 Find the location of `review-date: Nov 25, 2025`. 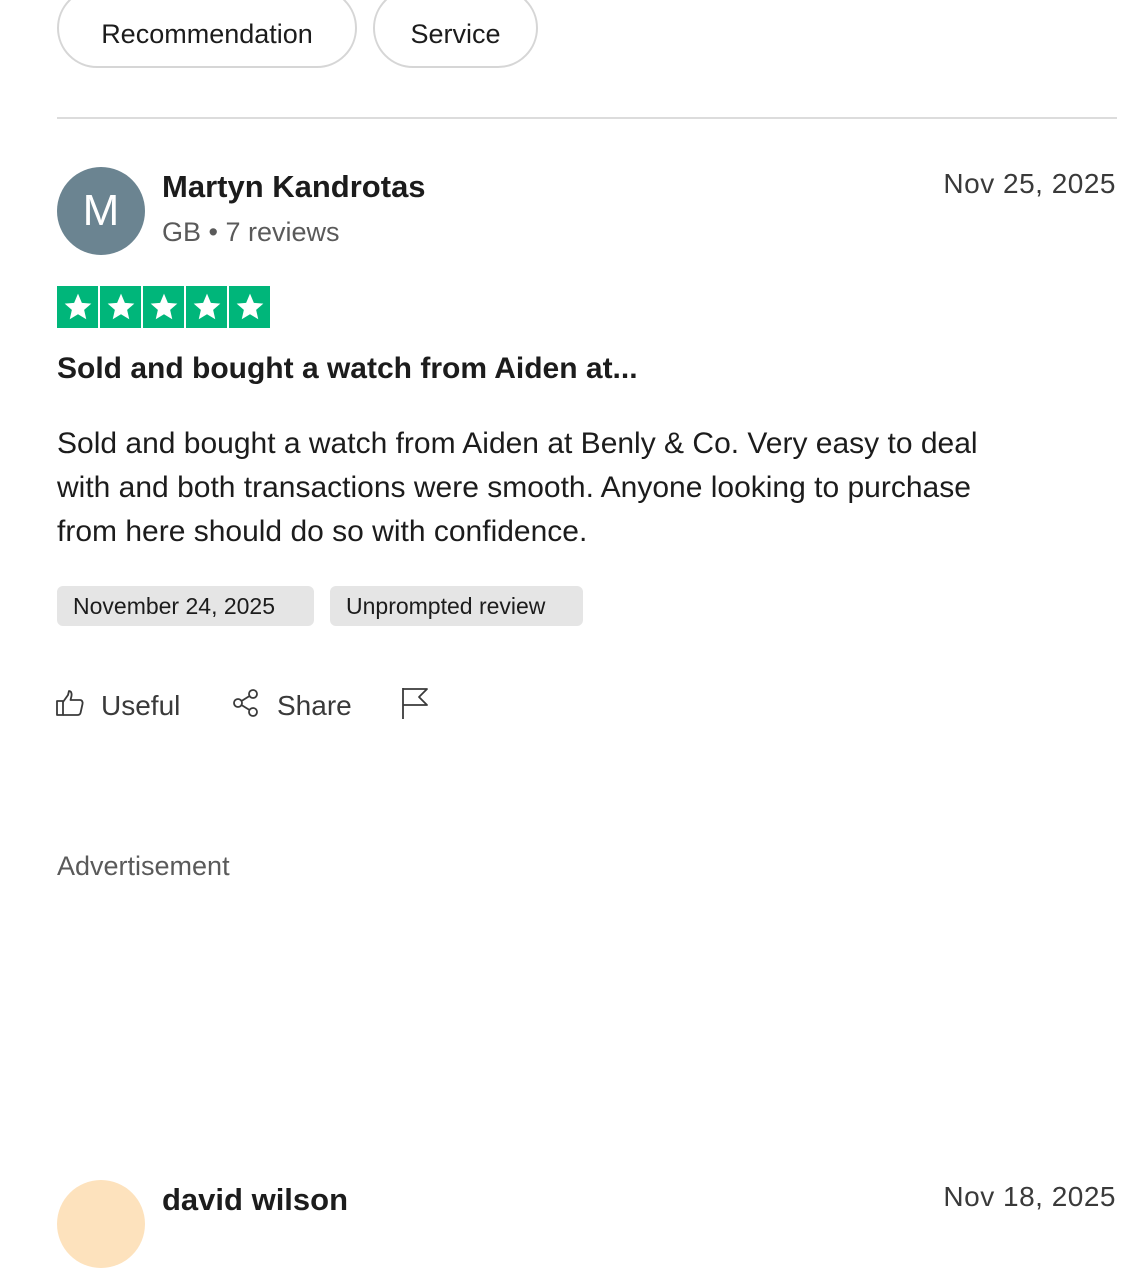

review-date: Nov 25, 2025 is located at coordinates (1029, 183).